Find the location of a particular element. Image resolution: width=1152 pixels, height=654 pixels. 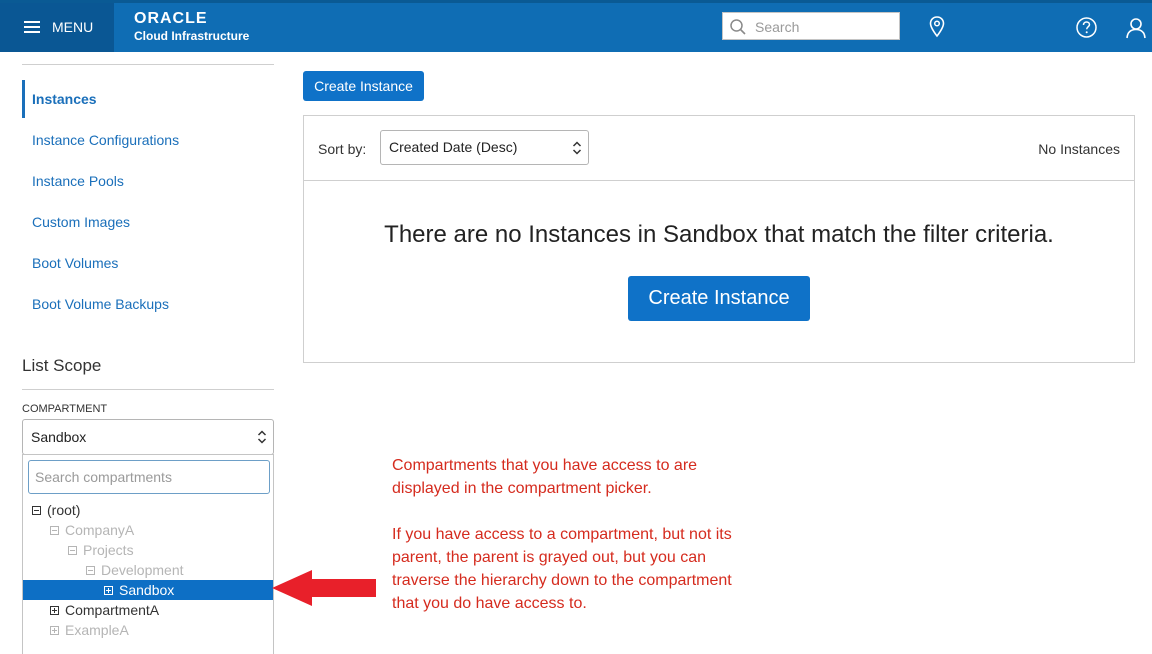

user-icon is located at coordinates (1136, 28).